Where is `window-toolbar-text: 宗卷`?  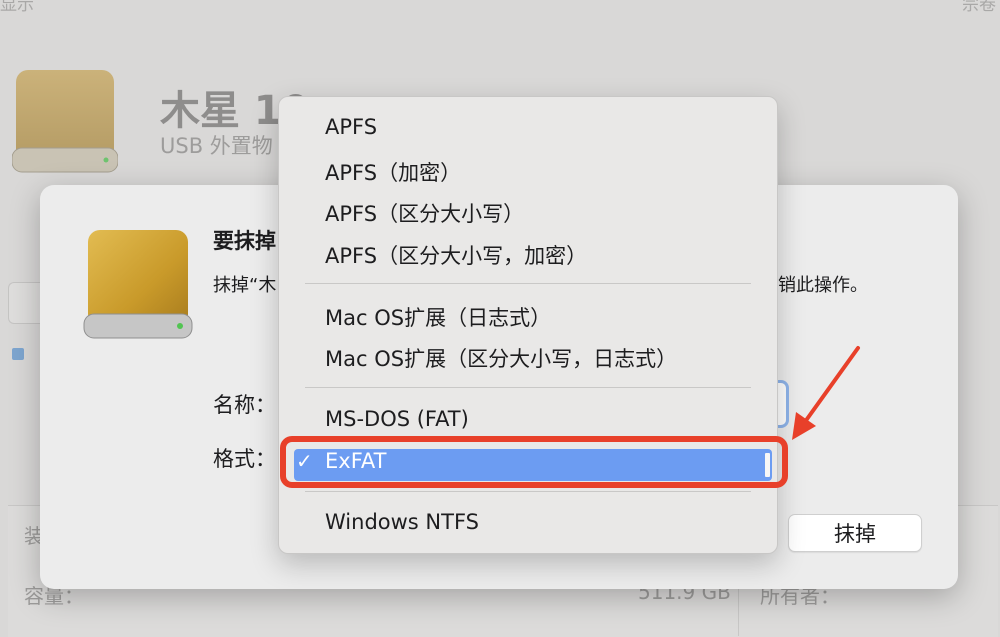
window-toolbar-text: 宗卷 is located at coordinates (979, 7).